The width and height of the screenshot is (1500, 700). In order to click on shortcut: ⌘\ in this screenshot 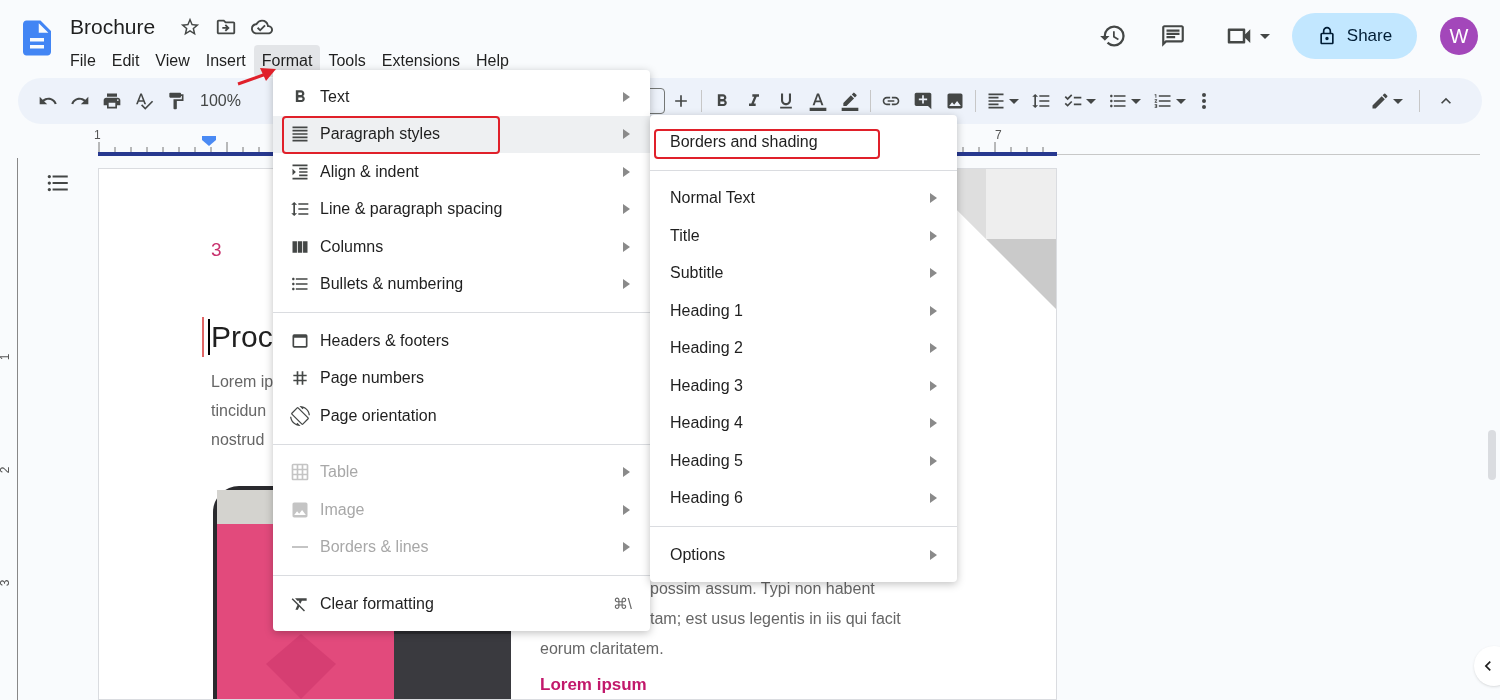, I will do `click(622, 603)`.